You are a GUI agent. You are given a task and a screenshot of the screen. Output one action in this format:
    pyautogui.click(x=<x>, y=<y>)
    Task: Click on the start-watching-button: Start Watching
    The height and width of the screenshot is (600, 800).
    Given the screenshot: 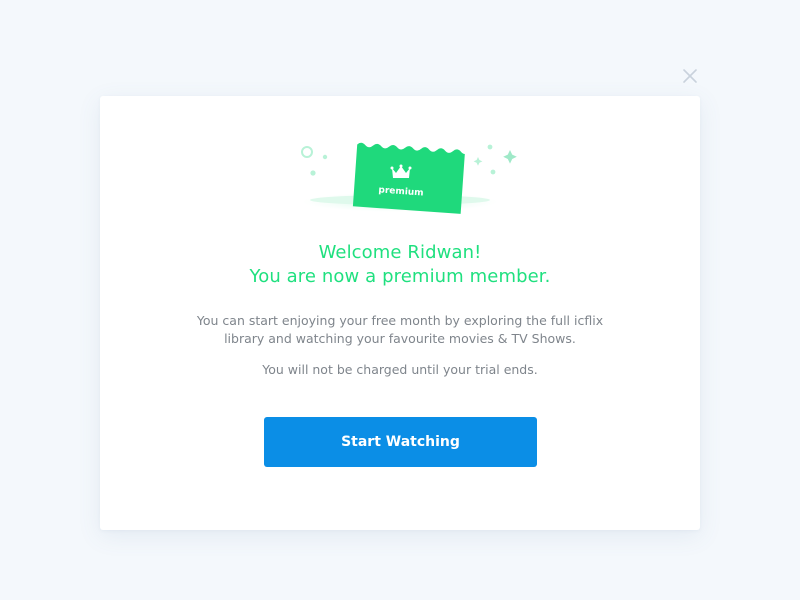 What is the action you would take?
    pyautogui.click(x=400, y=442)
    